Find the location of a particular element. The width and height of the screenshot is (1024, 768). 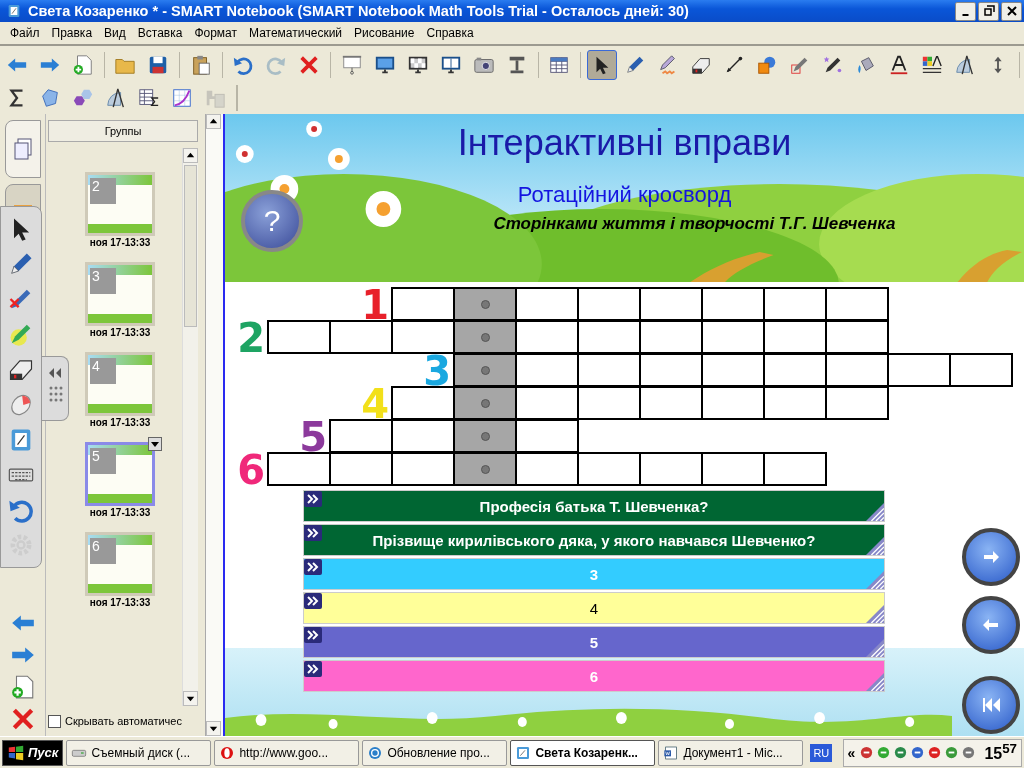

page-date: ноя 17-13:33 is located at coordinates (120, 602).